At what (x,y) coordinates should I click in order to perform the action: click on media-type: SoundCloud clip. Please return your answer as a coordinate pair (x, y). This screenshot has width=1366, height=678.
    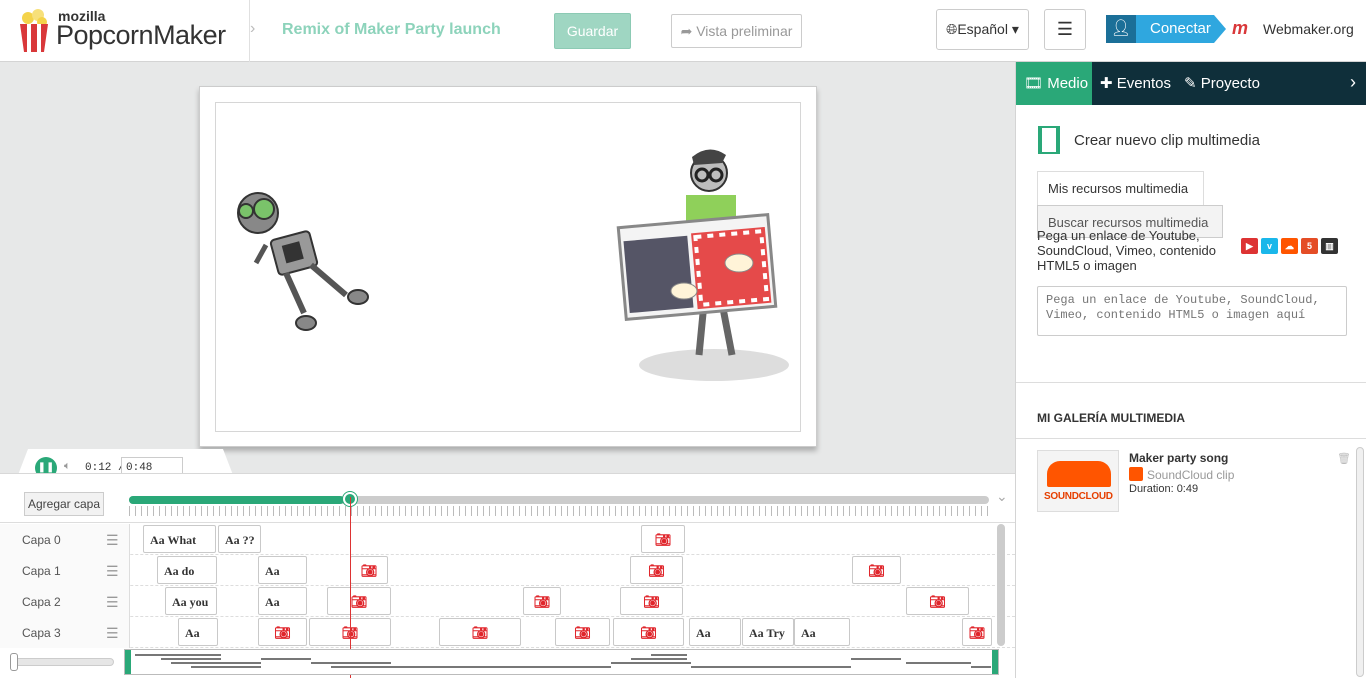
    Looking at the image, I should click on (1181, 474).